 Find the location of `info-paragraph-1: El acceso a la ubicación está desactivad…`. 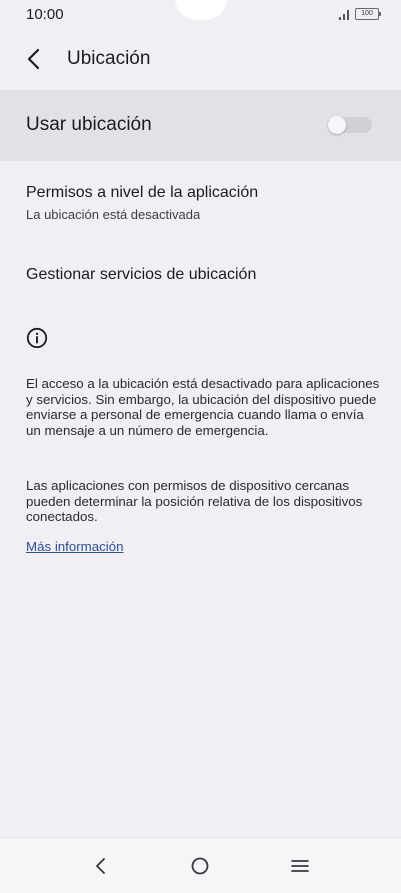

info-paragraph-1: El acceso a la ubicación está desactivad… is located at coordinates (203, 407).